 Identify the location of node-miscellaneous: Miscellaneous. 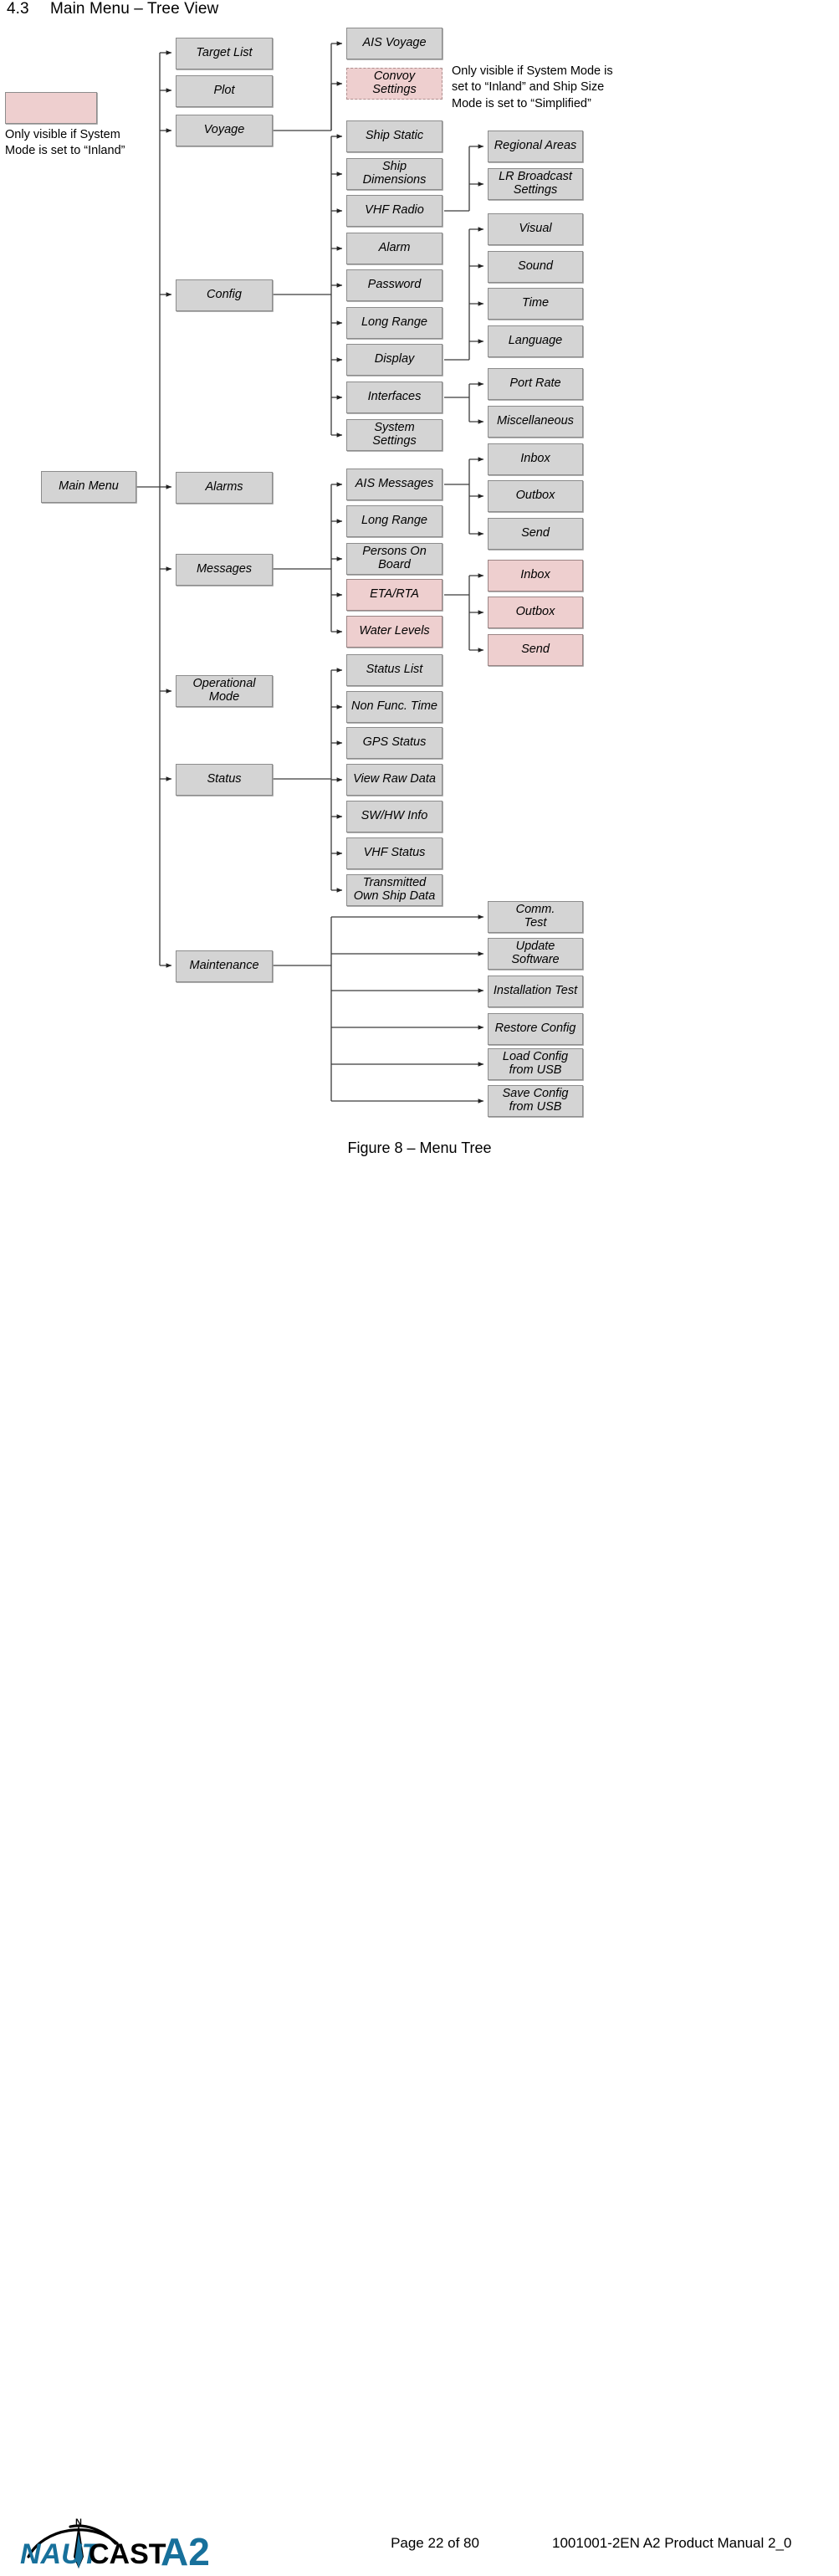
(535, 422).